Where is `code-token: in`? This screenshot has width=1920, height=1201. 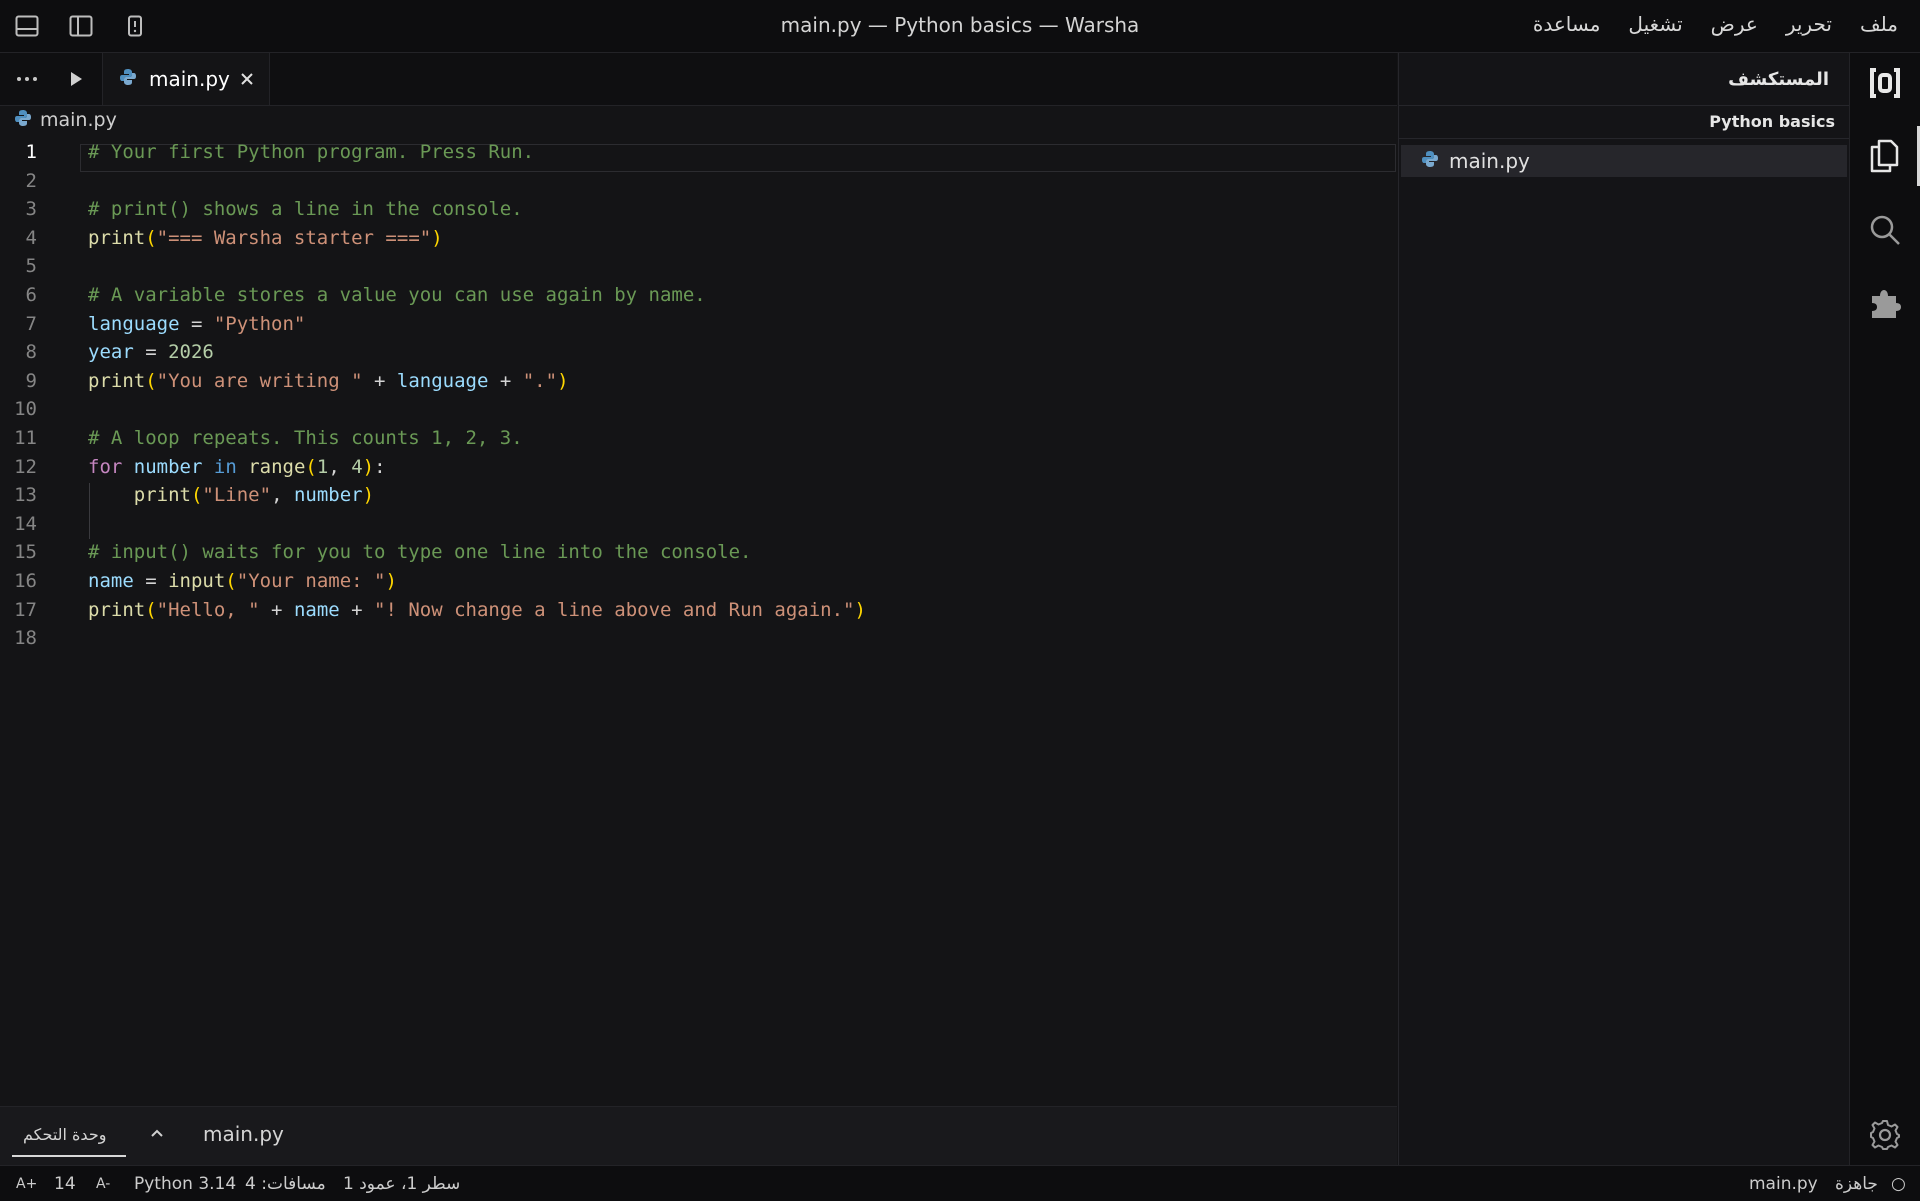
code-token: in is located at coordinates (225, 466).